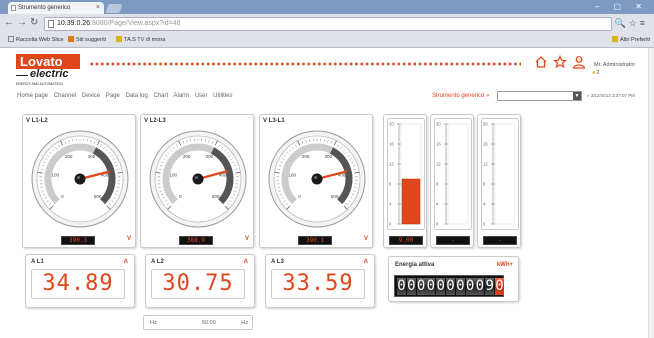 Image resolution: width=654 pixels, height=338 pixels. What do you see at coordinates (327, 7) in the screenshot?
I see `tab-bar: Strumento generico × – ▢ ✕` at bounding box center [327, 7].